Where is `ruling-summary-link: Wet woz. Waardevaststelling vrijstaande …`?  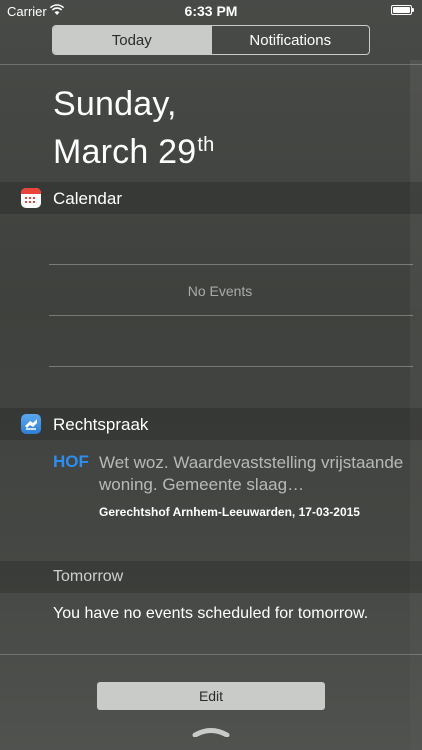
ruling-summary-link: Wet woz. Waardevaststelling vrijstaande … is located at coordinates (254, 474).